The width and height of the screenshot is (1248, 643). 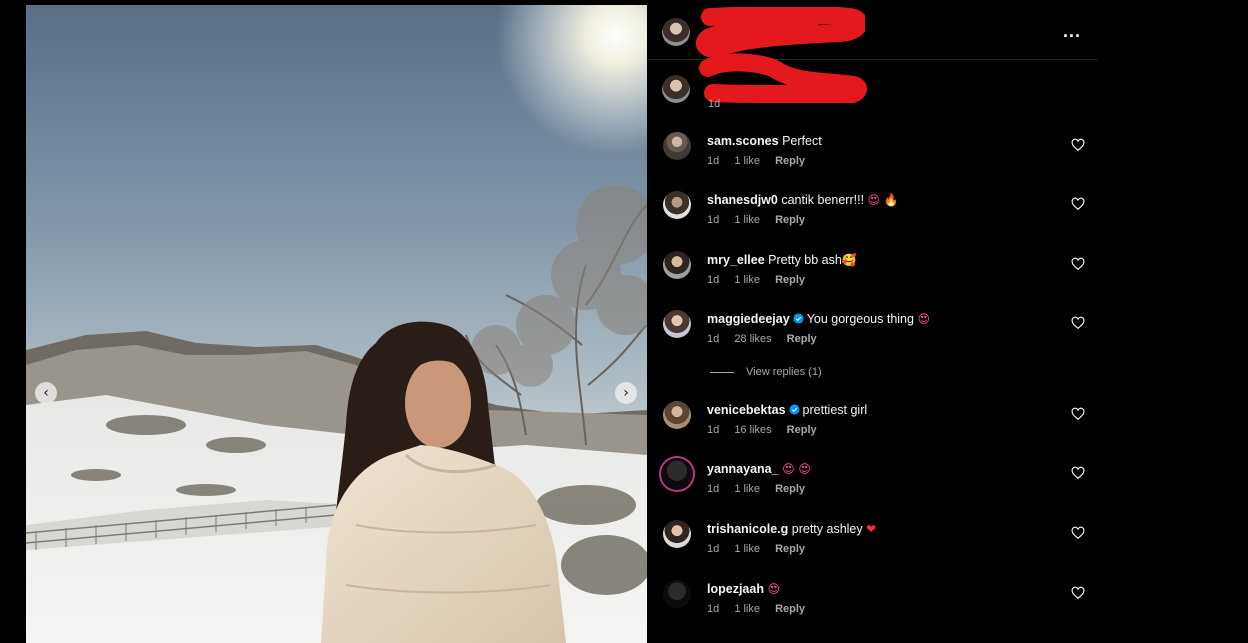 What do you see at coordinates (872, 276) in the screenshot?
I see `comment-item: mry_ellee Pretty bb ash🥰 1d 1 like Reply` at bounding box center [872, 276].